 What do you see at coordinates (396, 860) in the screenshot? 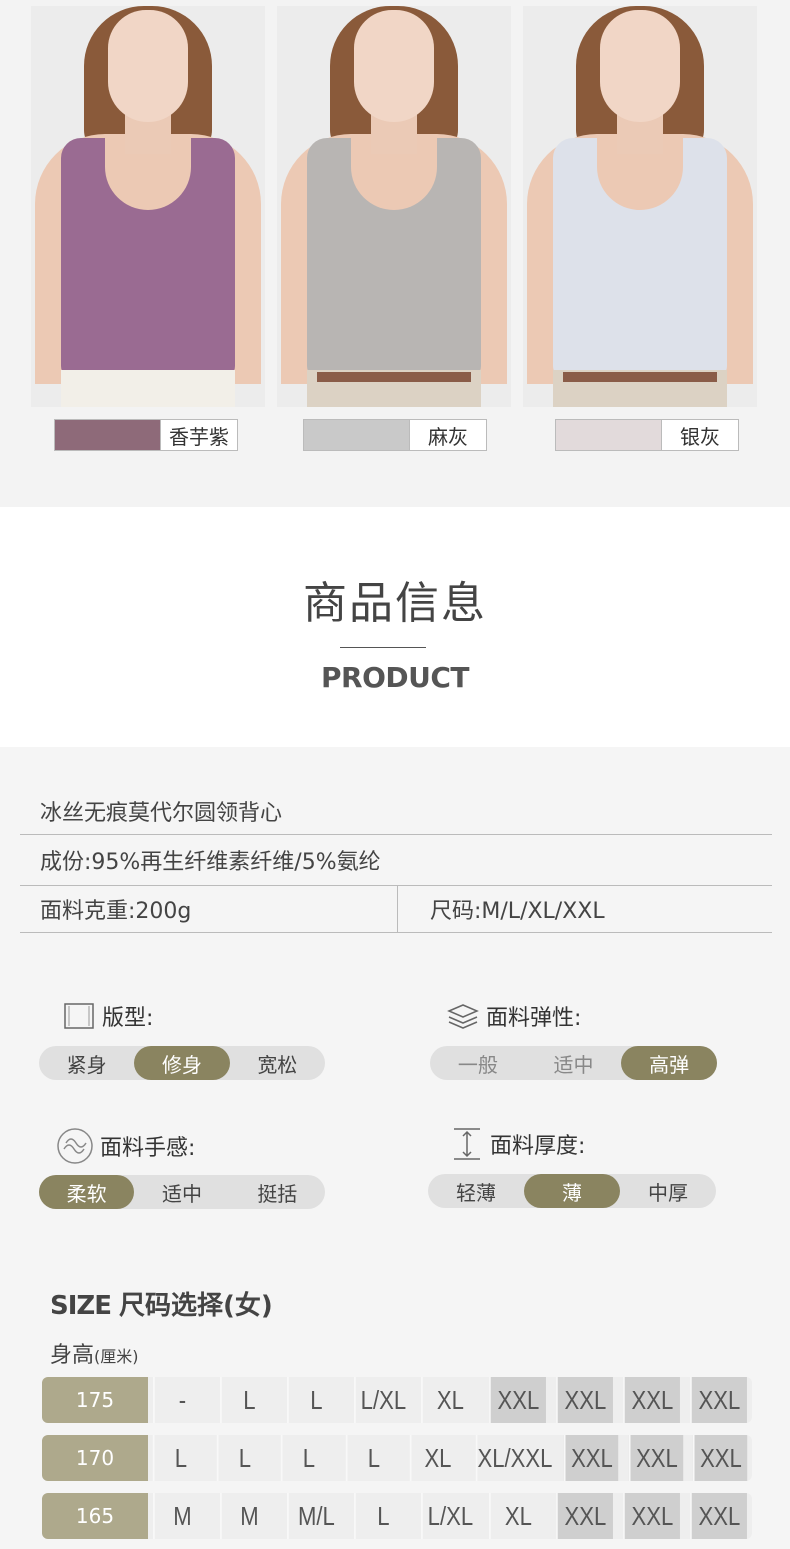
I see `info-row-composition: 成份:95%再生纤维素纤维/5%氨纶` at bounding box center [396, 860].